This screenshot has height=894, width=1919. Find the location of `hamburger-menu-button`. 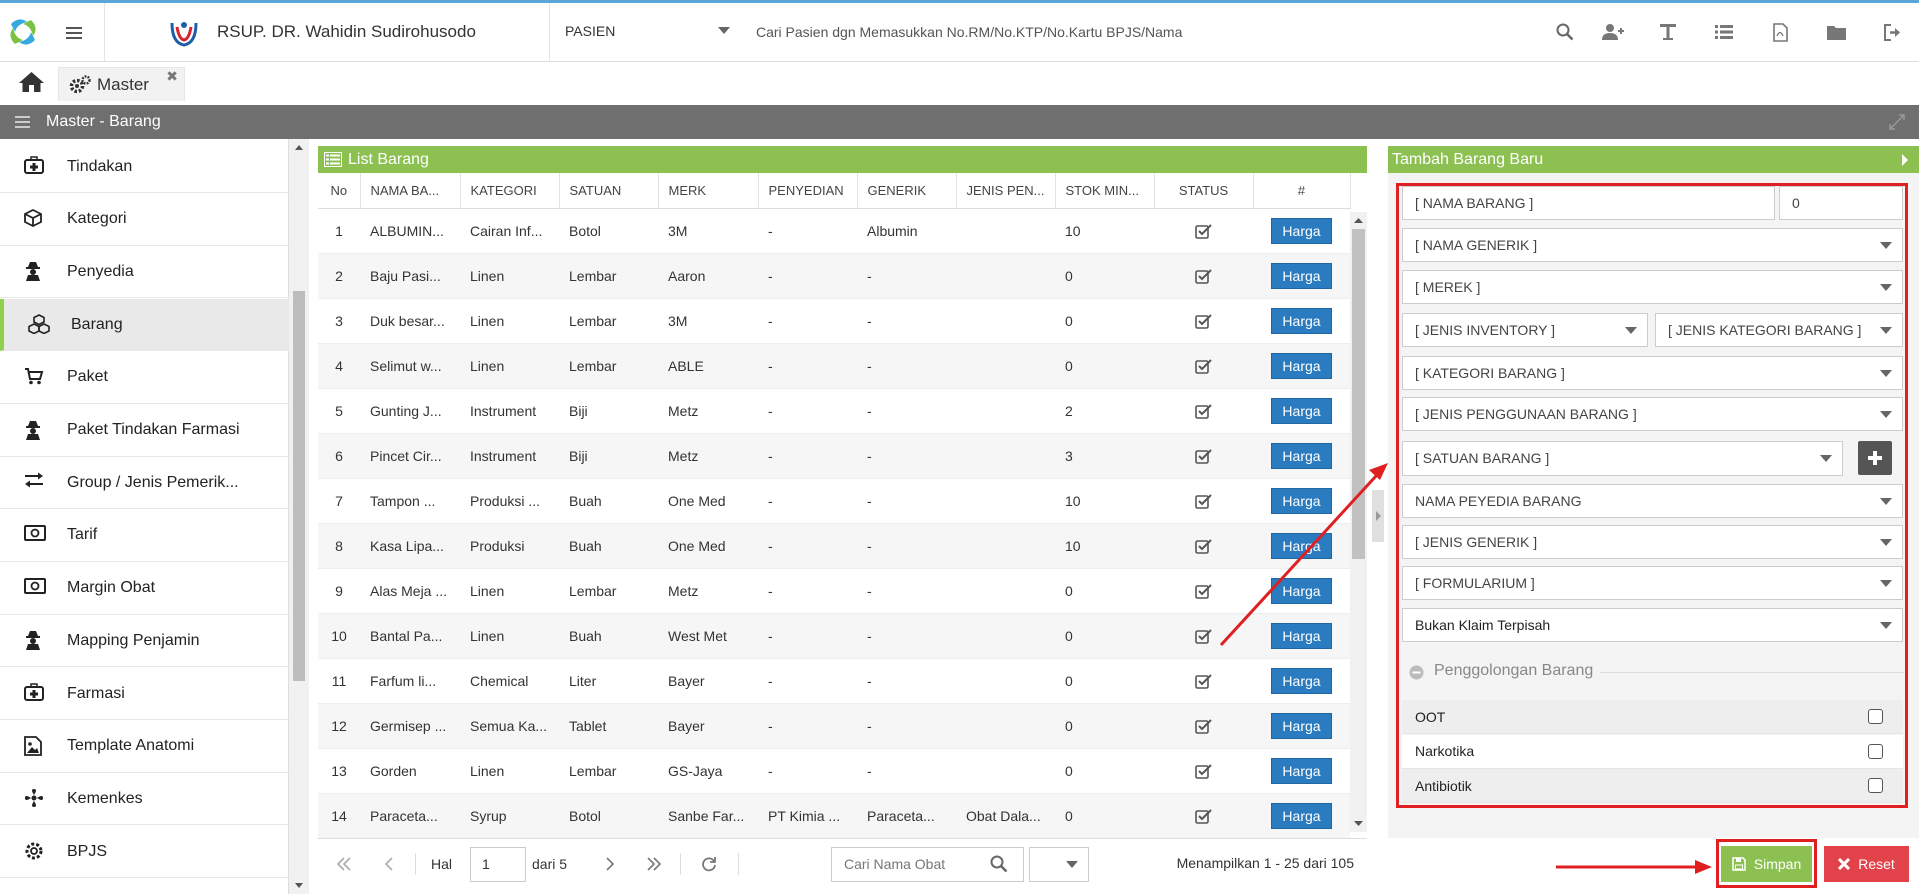

hamburger-menu-button is located at coordinates (74, 33).